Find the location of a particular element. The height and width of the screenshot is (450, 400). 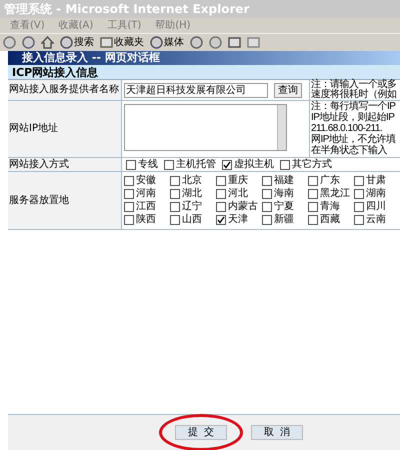

field-label: 网站IP地址 is located at coordinates (33, 129).